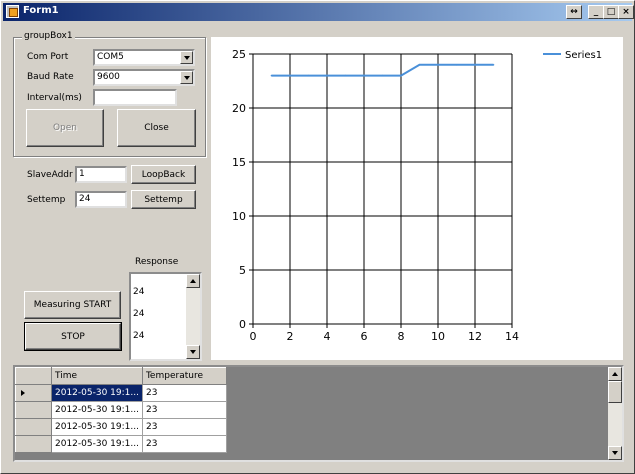  I want to click on y-tick-label: 0, so click(242, 324).